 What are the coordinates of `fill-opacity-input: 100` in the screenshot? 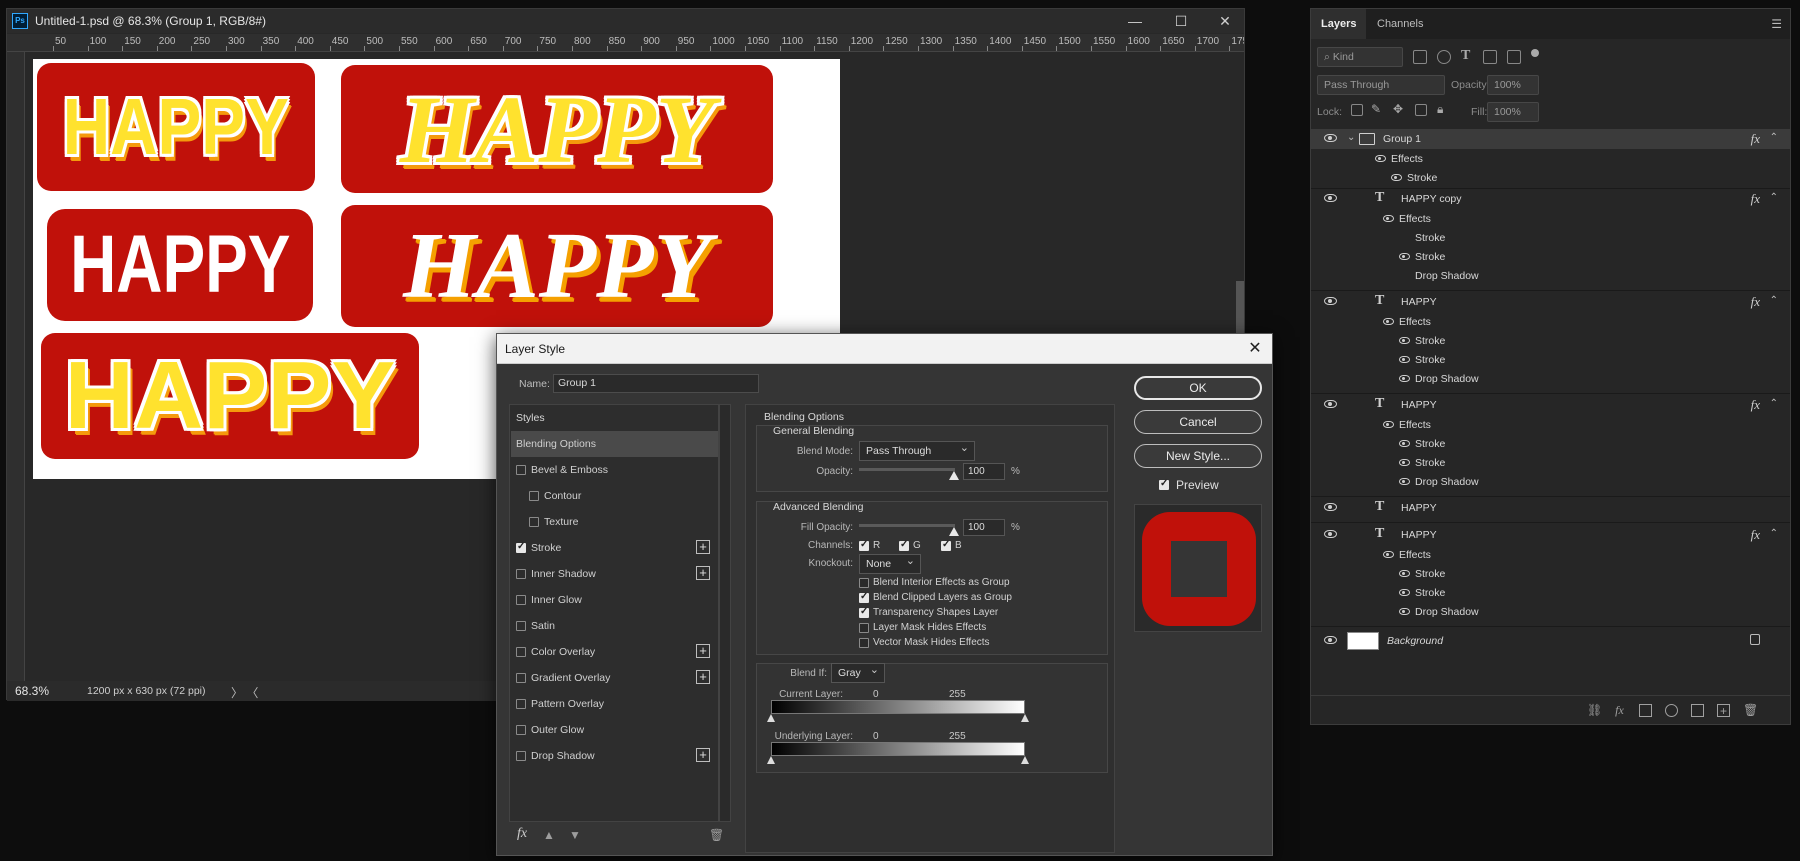 It's located at (984, 527).